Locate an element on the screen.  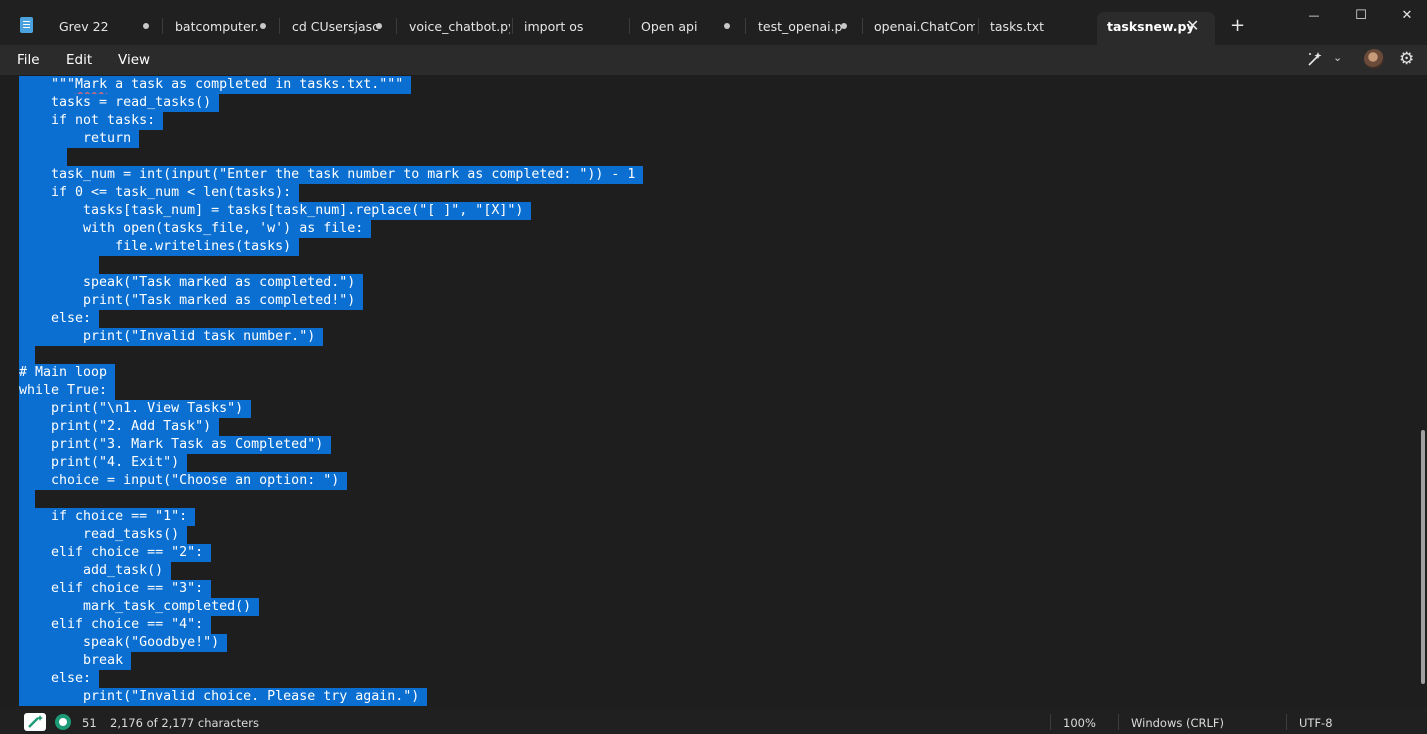
code-line-text: elif choice == "3": is located at coordinates (115, 589).